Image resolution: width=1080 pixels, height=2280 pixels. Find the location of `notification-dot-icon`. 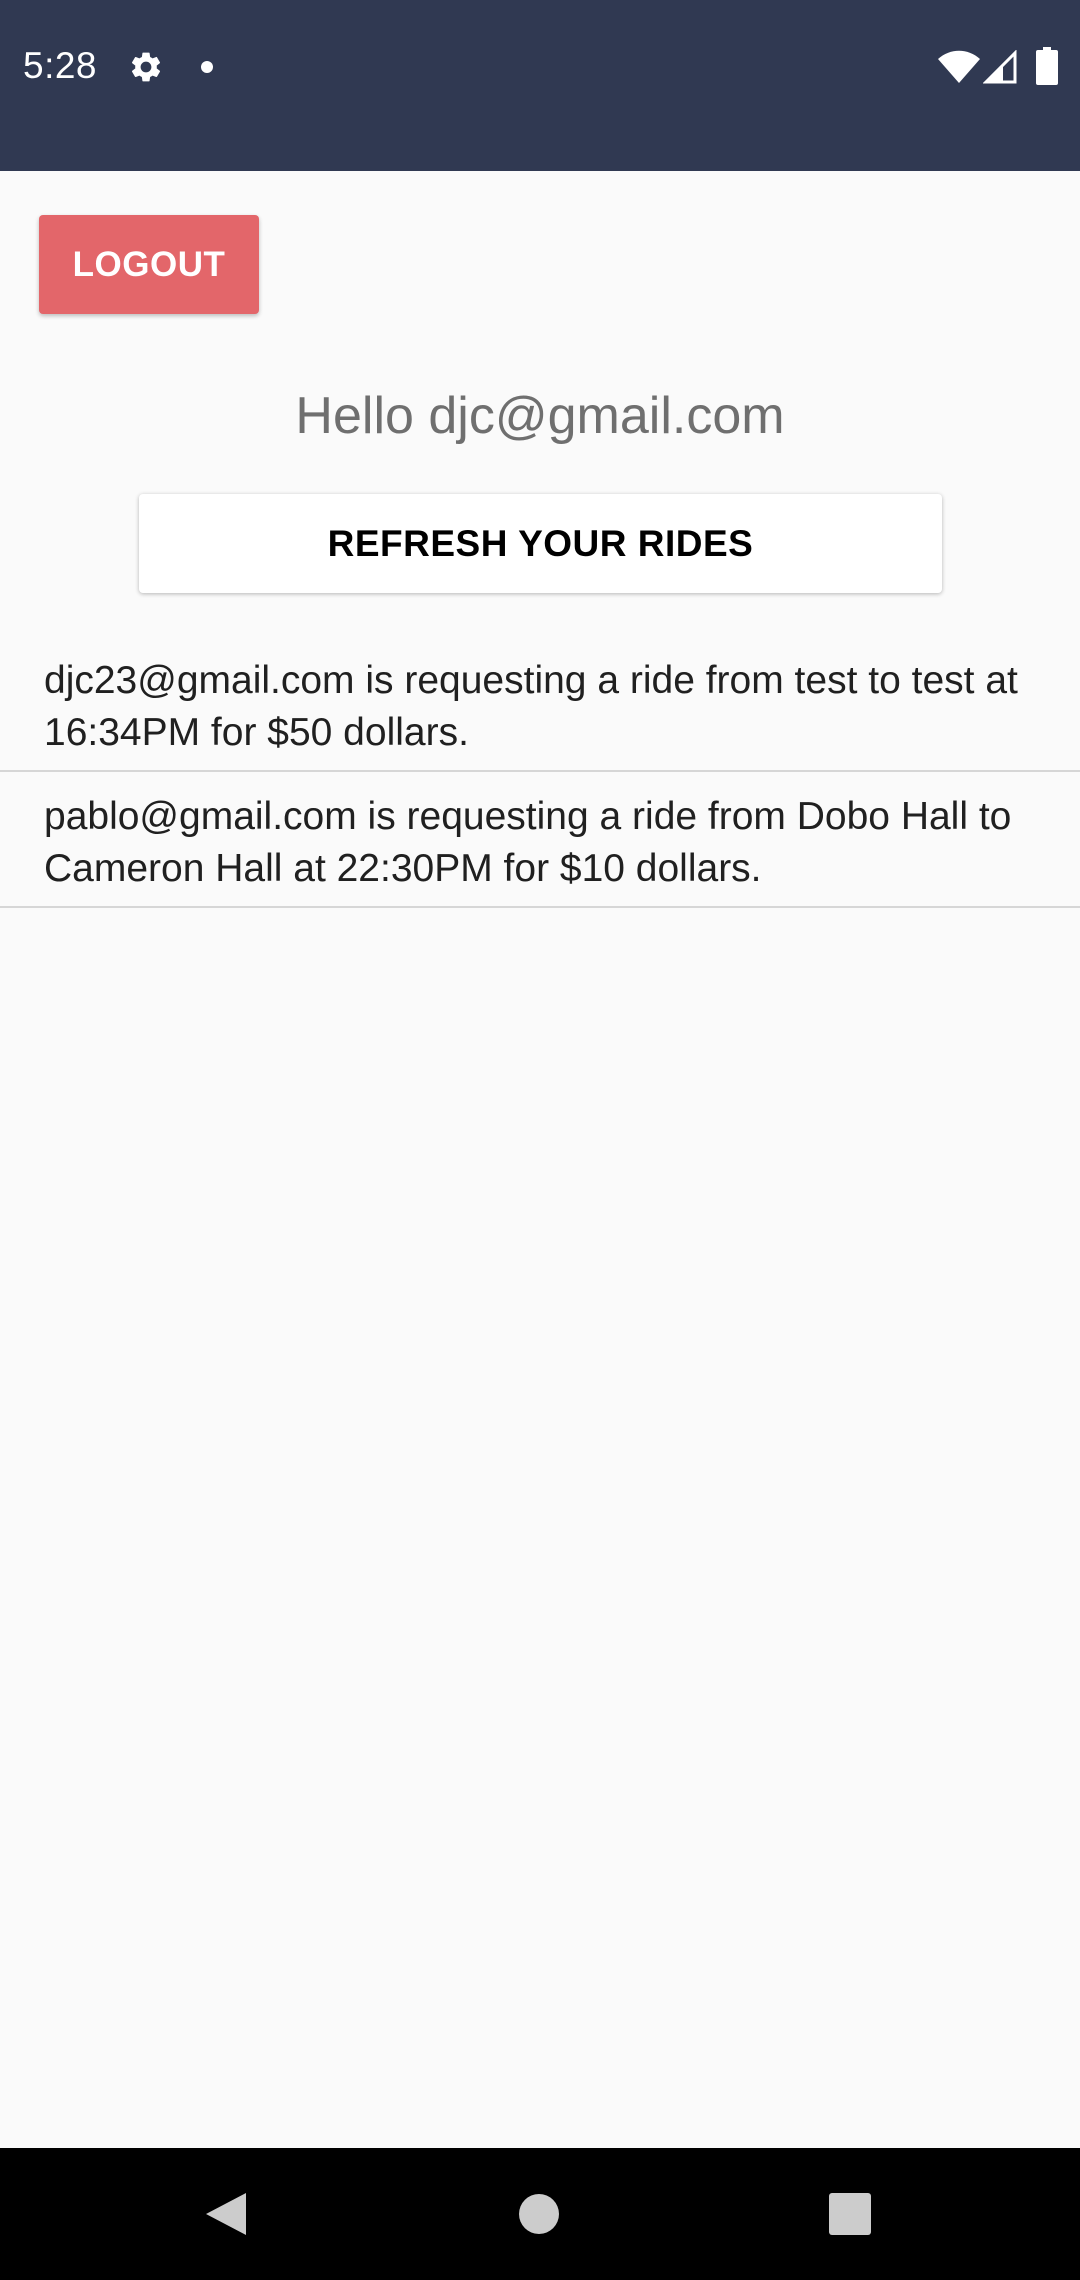

notification-dot-icon is located at coordinates (207, 67).